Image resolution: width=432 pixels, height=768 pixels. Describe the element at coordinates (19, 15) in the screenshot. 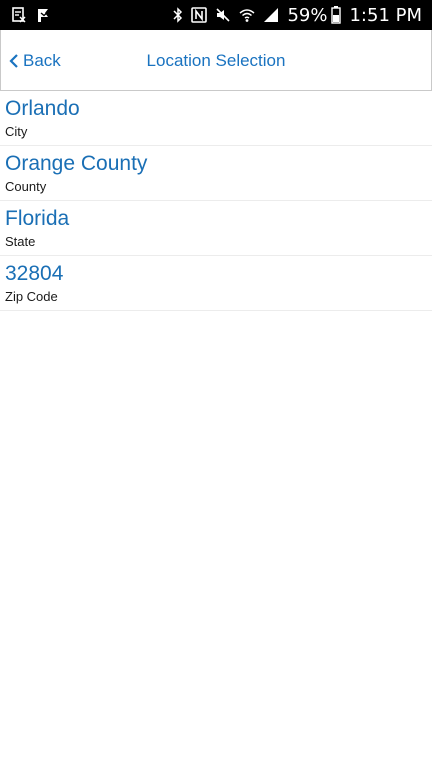

I see `document-icon` at that location.